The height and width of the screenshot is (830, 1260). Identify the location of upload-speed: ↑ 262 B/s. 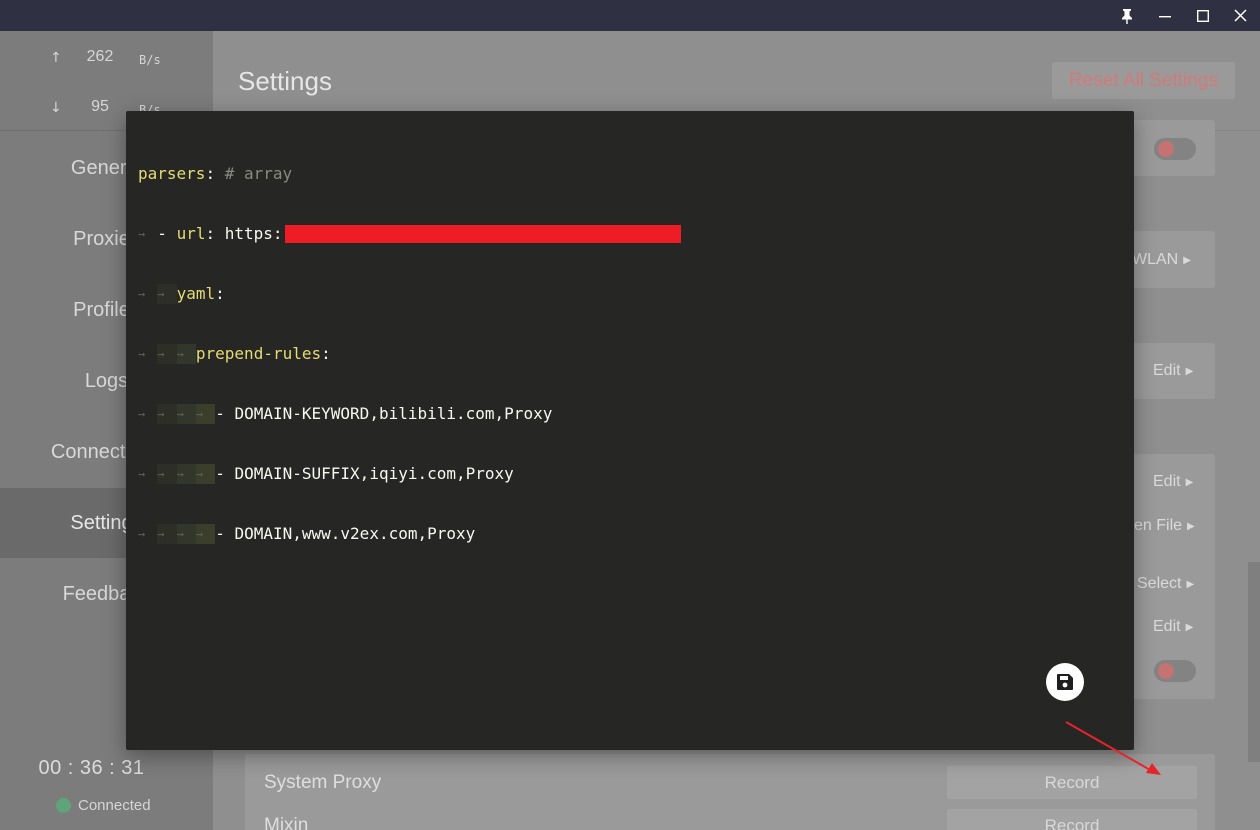
(106, 61).